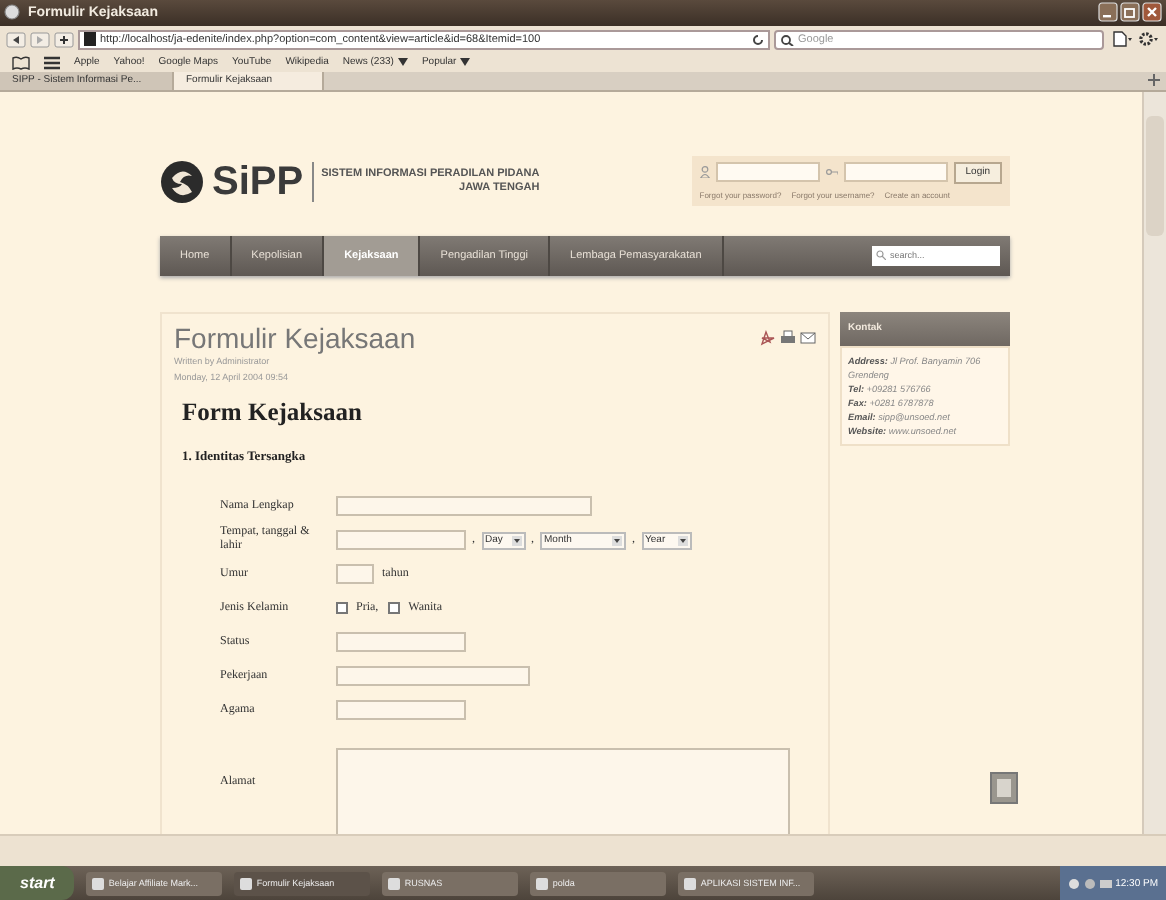 This screenshot has width=1166, height=900. Describe the element at coordinates (52, 62) in the screenshot. I see `grid-icon` at that location.